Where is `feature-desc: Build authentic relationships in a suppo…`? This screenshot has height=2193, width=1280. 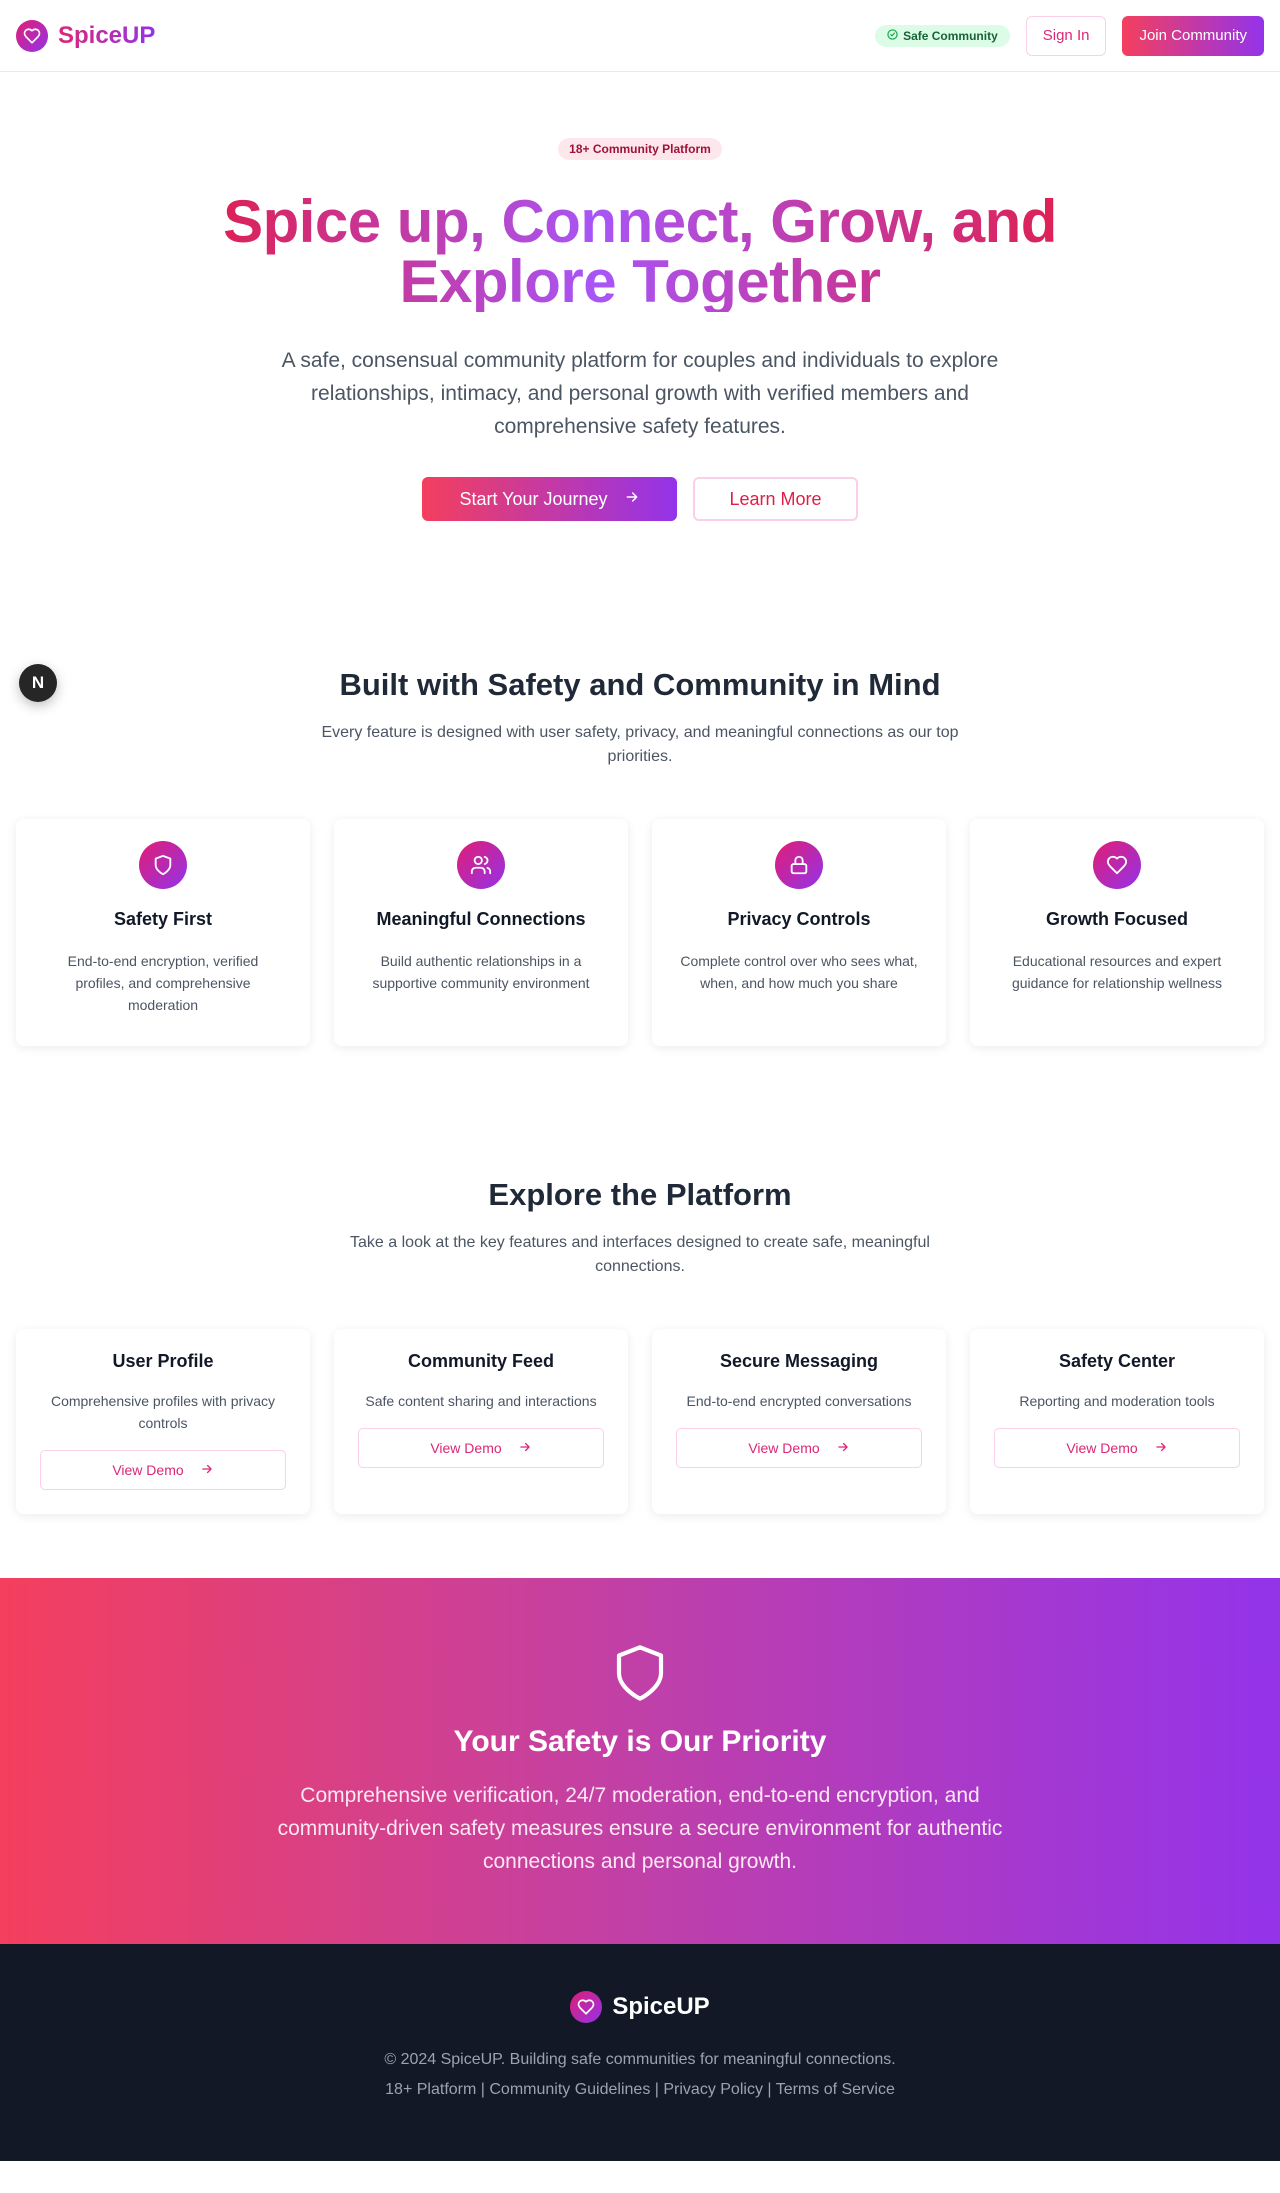 feature-desc: Build authentic relationships in a suppo… is located at coordinates (481, 972).